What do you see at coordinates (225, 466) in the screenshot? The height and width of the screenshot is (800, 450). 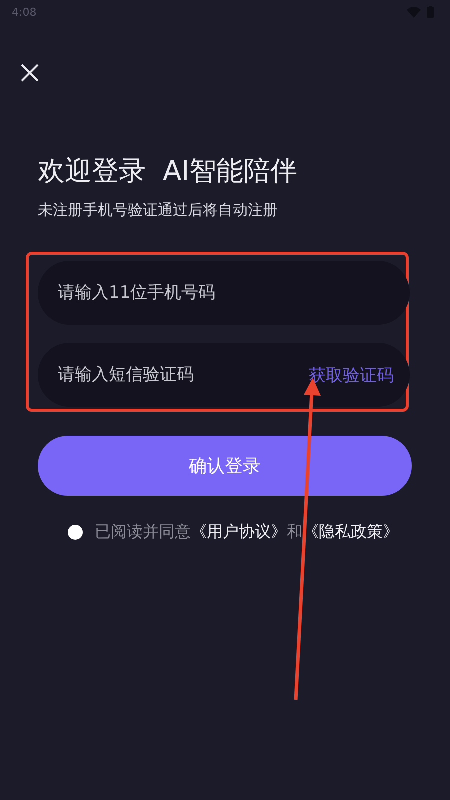 I see `login-button: 确认登录` at bounding box center [225, 466].